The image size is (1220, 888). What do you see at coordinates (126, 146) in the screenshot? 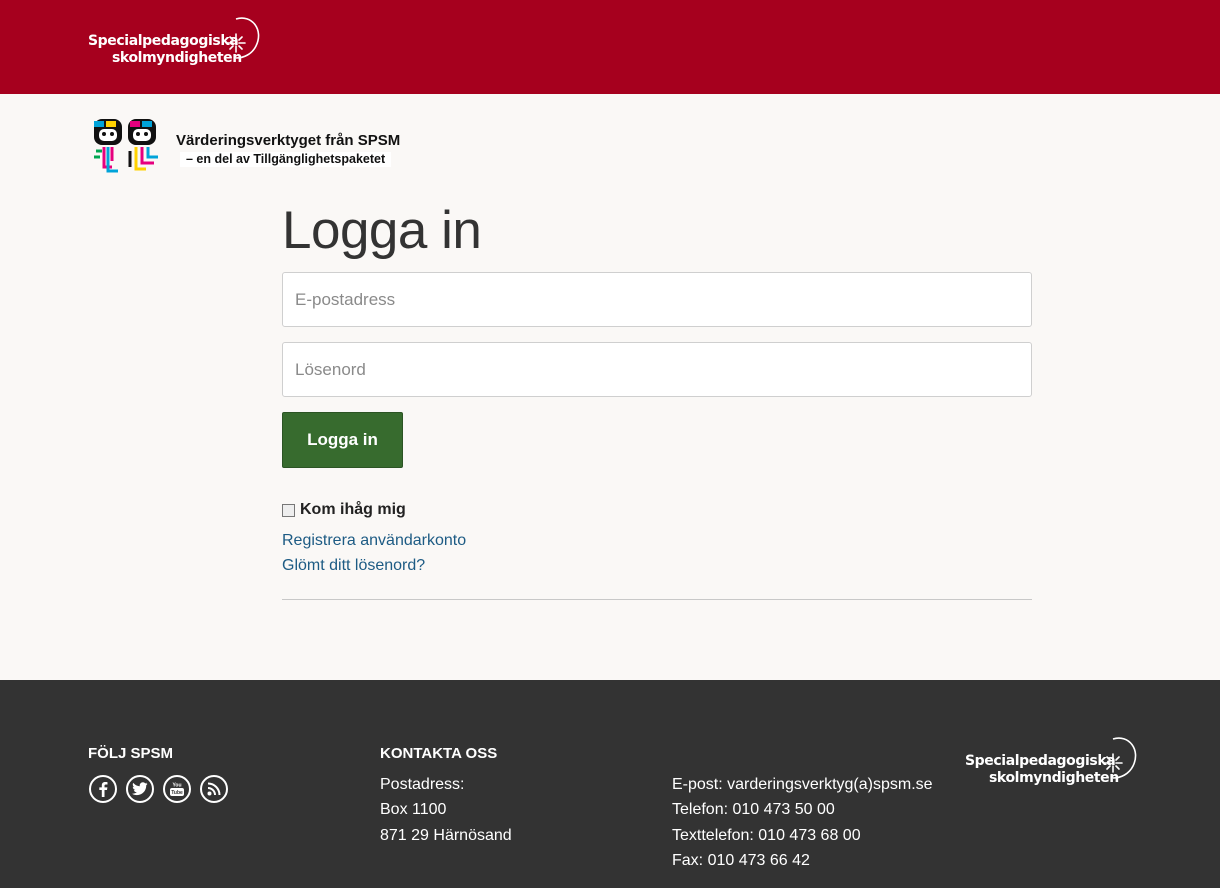
I see `mascot-logo-icon` at bounding box center [126, 146].